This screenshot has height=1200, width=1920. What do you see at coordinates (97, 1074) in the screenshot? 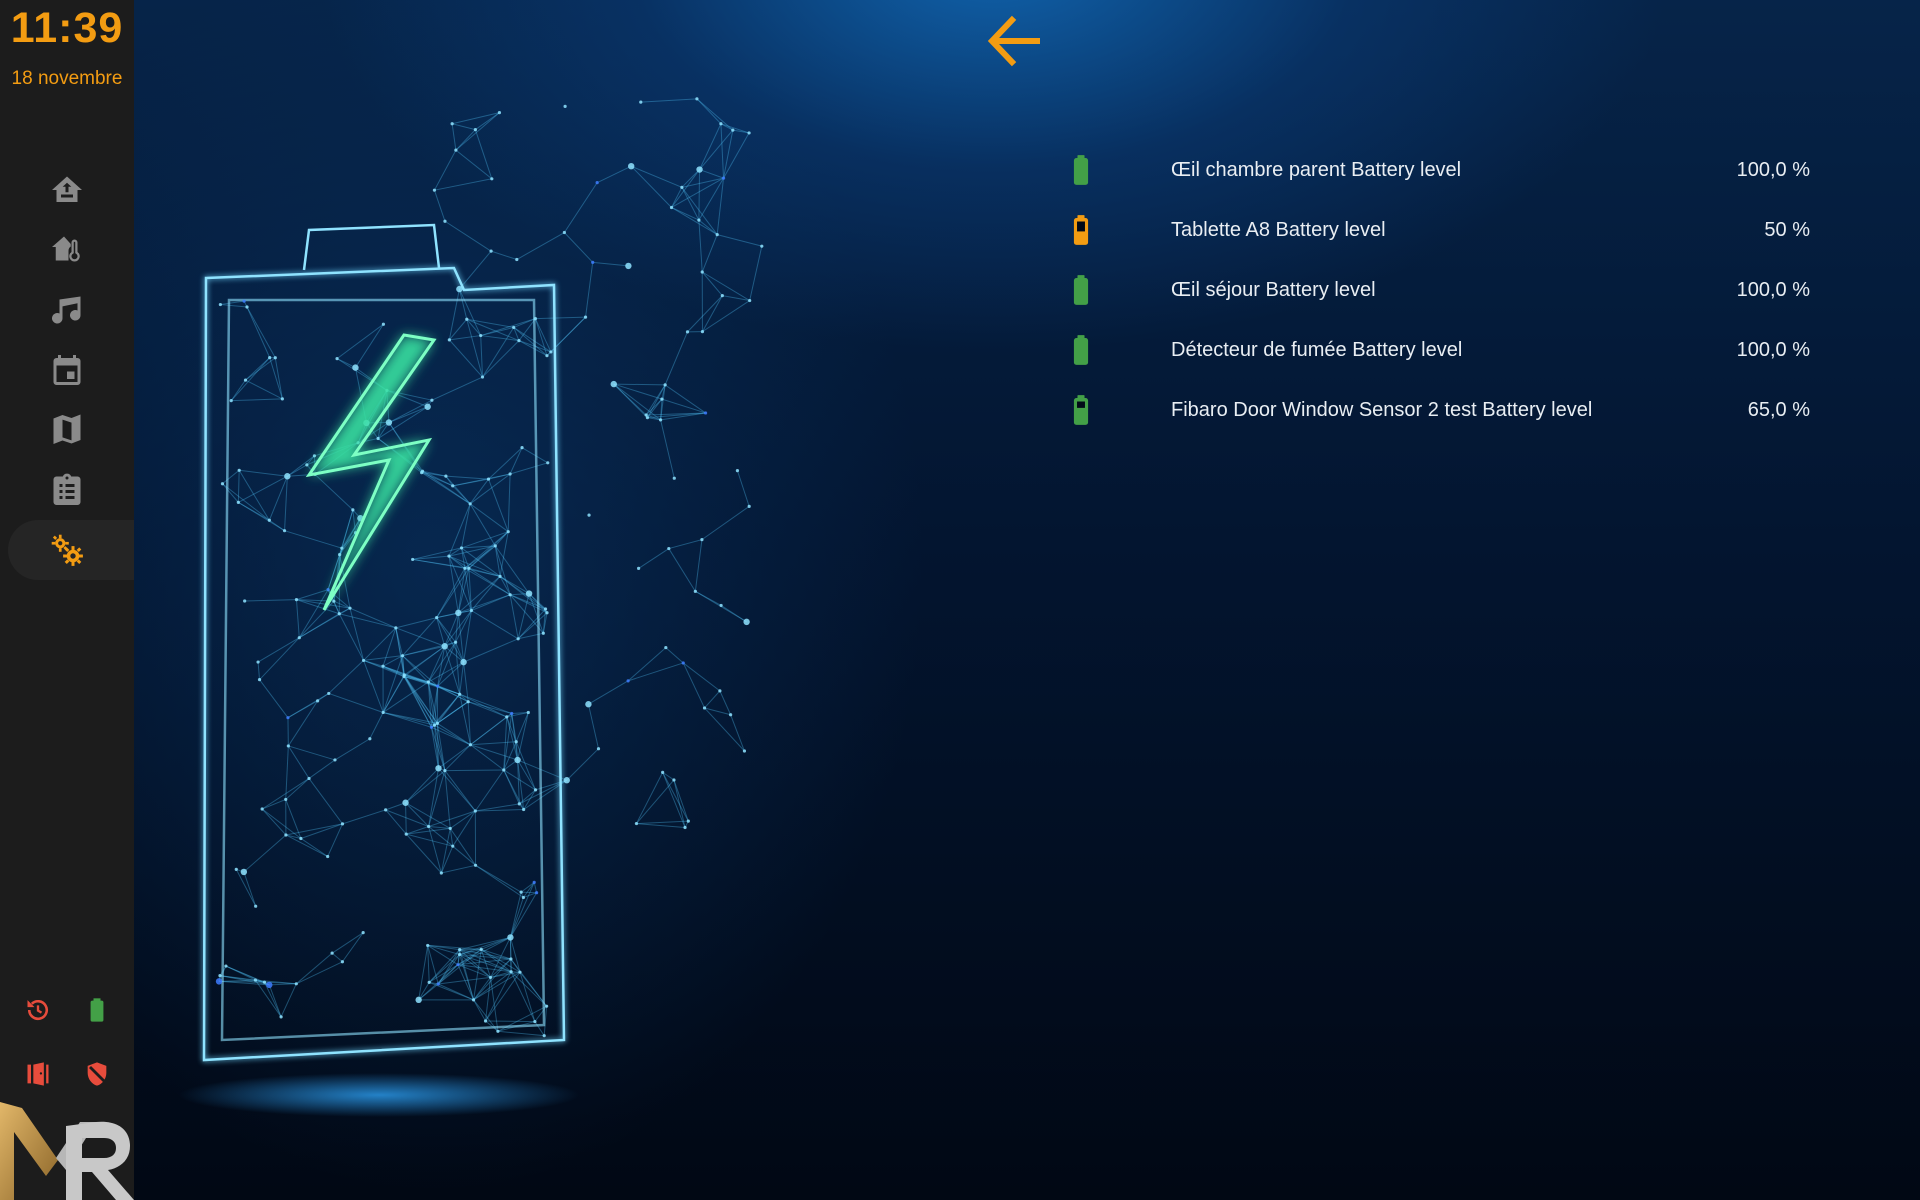
I see `shield-off-icon` at bounding box center [97, 1074].